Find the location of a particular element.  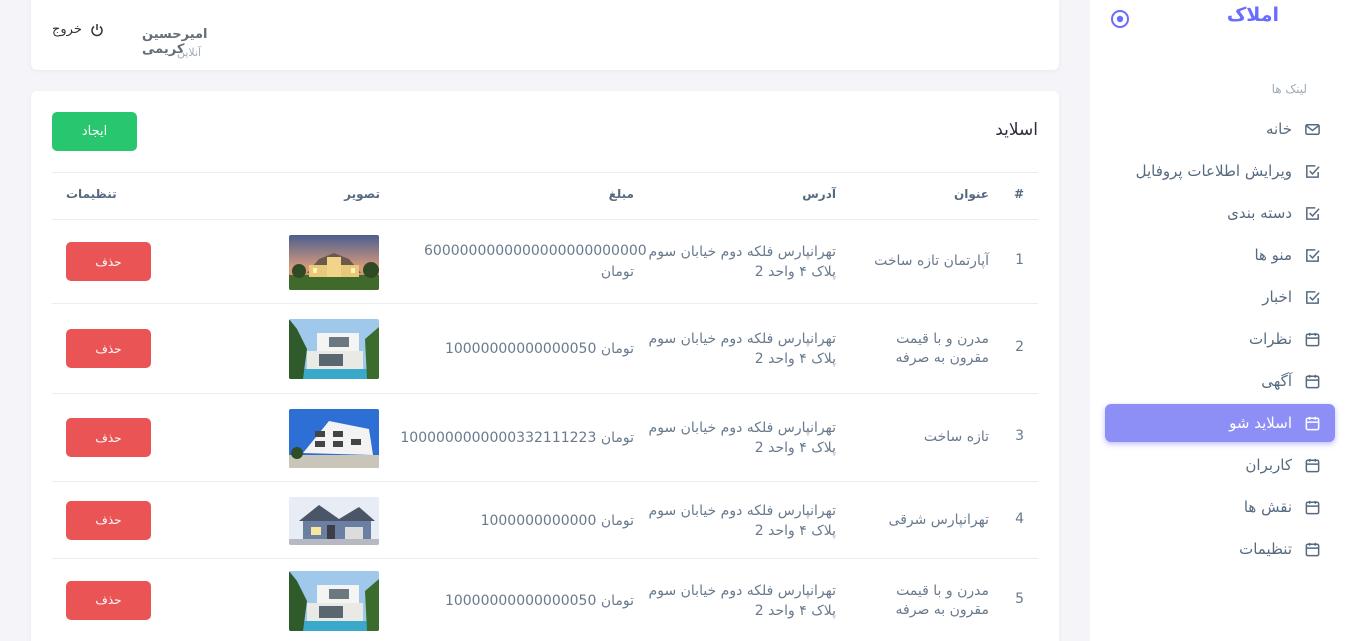

sidebar-item-10: تنظیمات is located at coordinates (1220, 549).